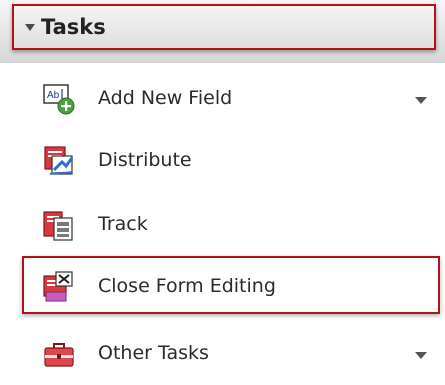  Describe the element at coordinates (165, 98) in the screenshot. I see `task-label: Add New Field` at that location.